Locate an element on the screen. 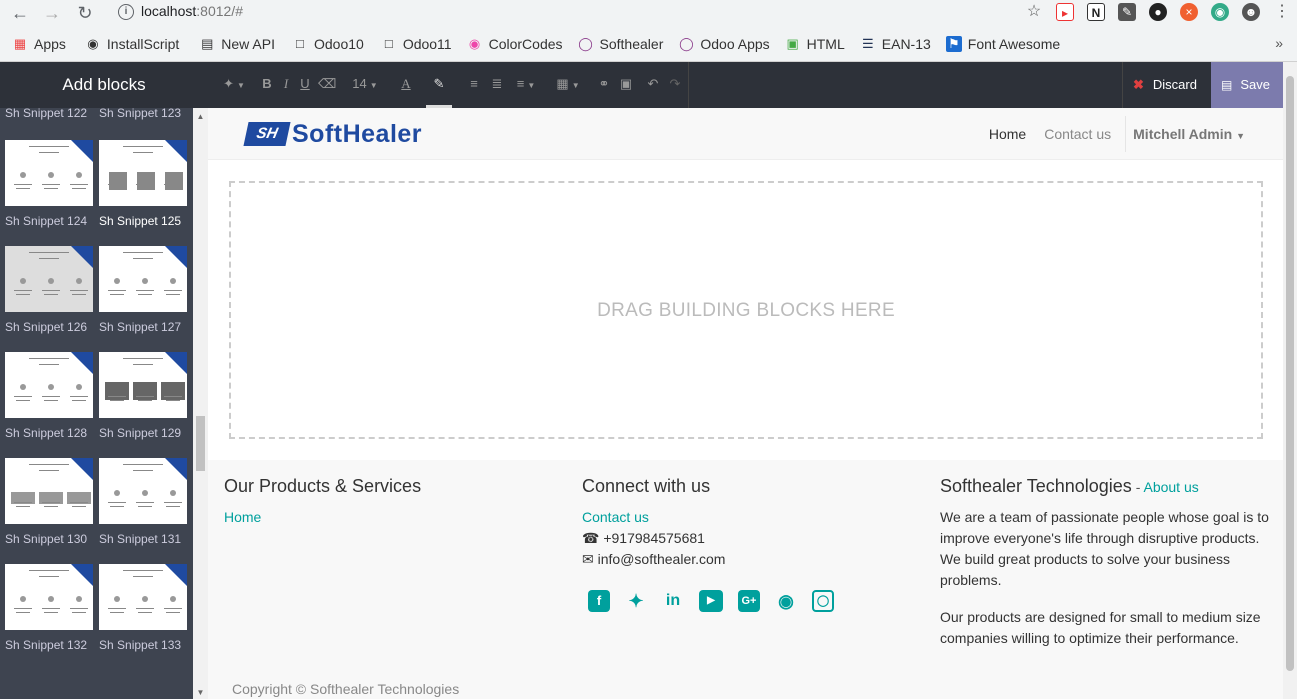 The image size is (1297, 699). table-icon: ▦ ▼ is located at coordinates (568, 85).